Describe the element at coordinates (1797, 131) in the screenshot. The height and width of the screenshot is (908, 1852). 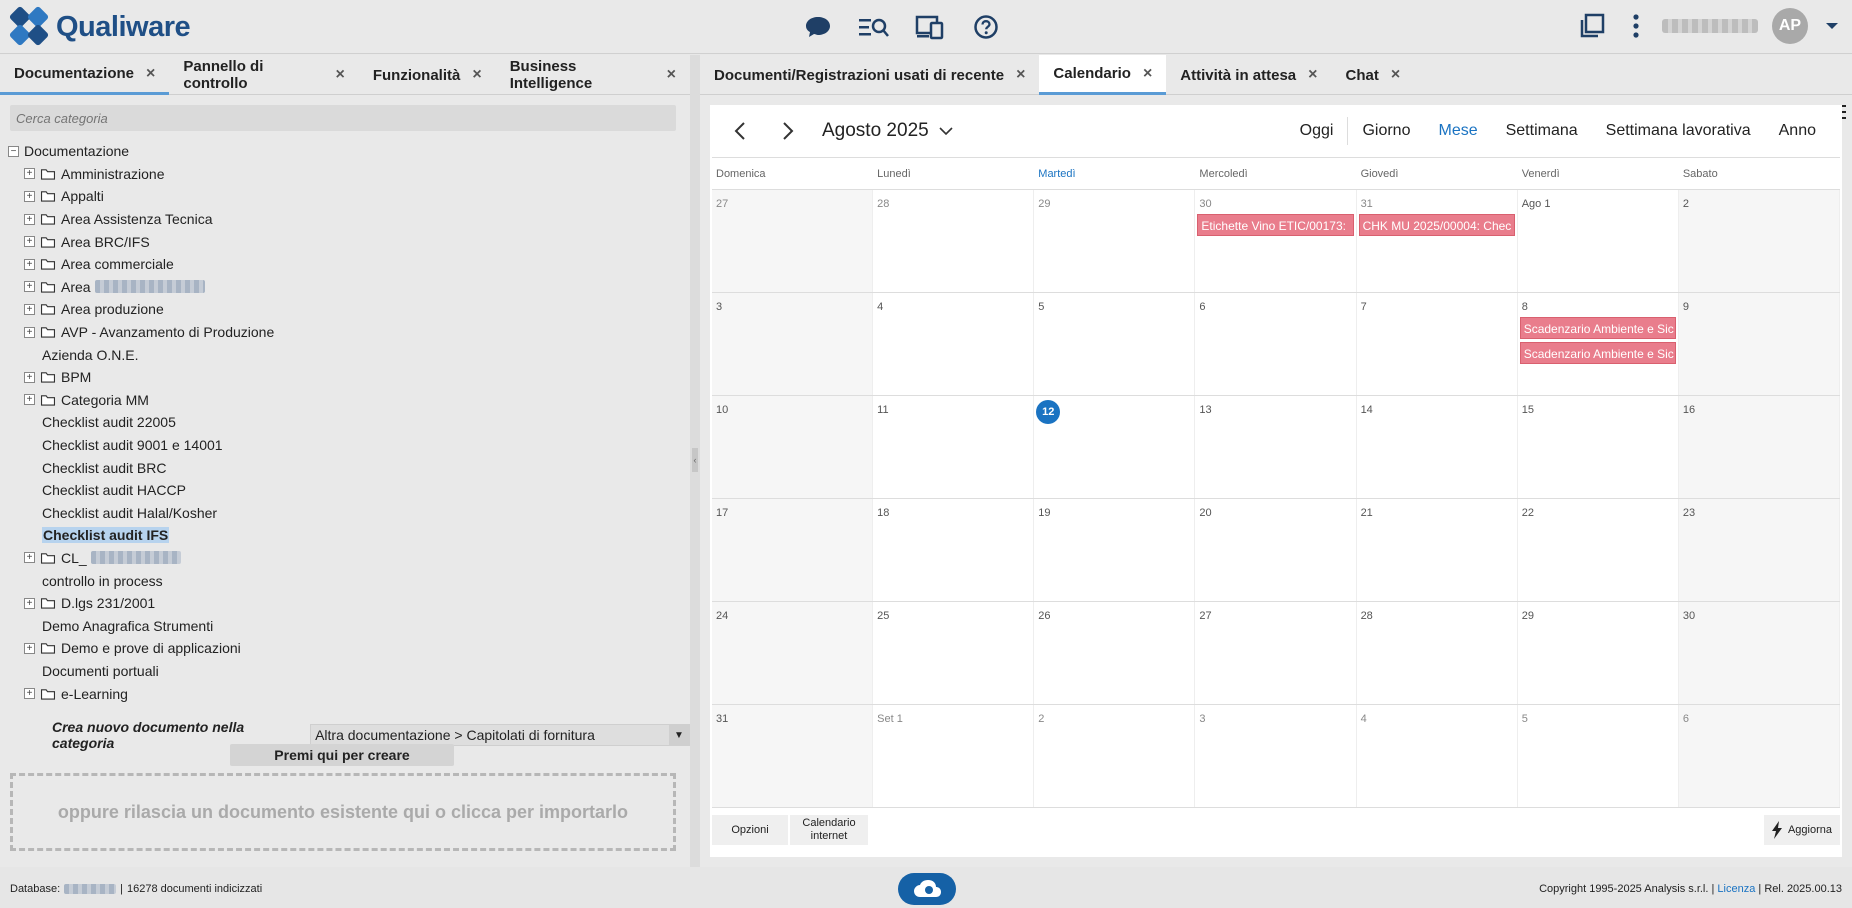
I see `view-option: Anno` at that location.